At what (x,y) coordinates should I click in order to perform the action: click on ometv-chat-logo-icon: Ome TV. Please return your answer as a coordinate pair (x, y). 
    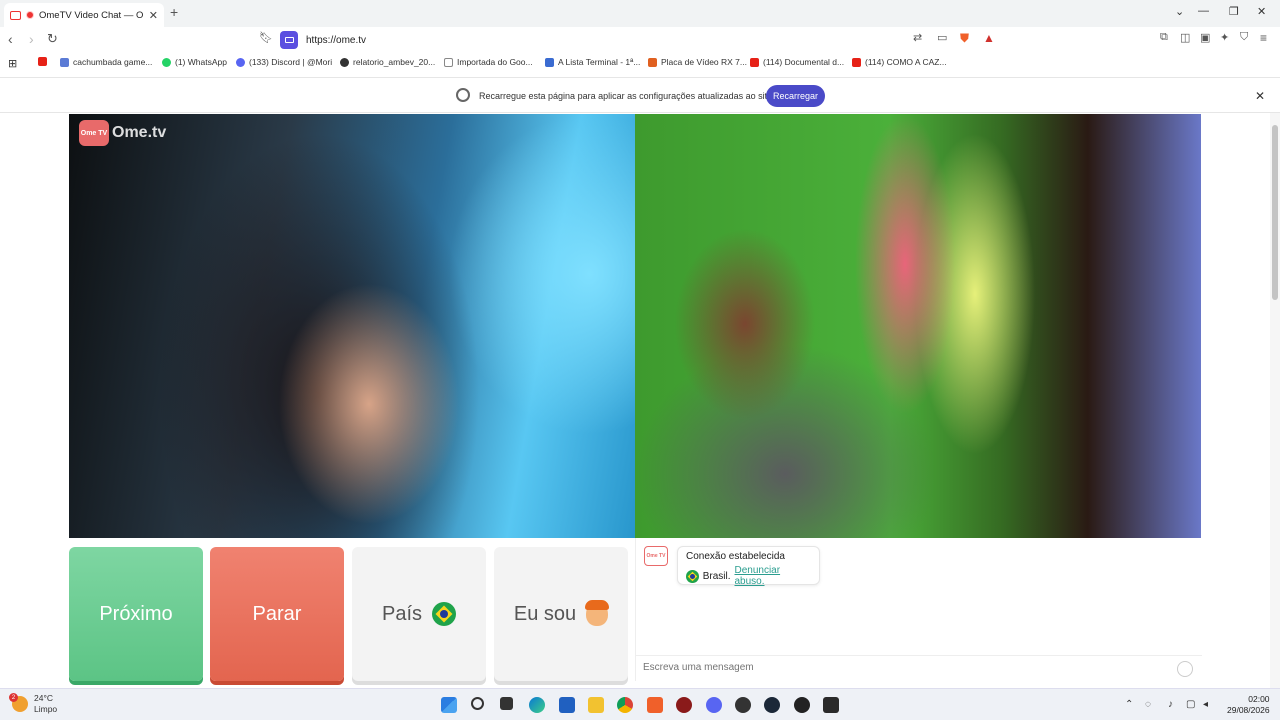
    Looking at the image, I should click on (656, 556).